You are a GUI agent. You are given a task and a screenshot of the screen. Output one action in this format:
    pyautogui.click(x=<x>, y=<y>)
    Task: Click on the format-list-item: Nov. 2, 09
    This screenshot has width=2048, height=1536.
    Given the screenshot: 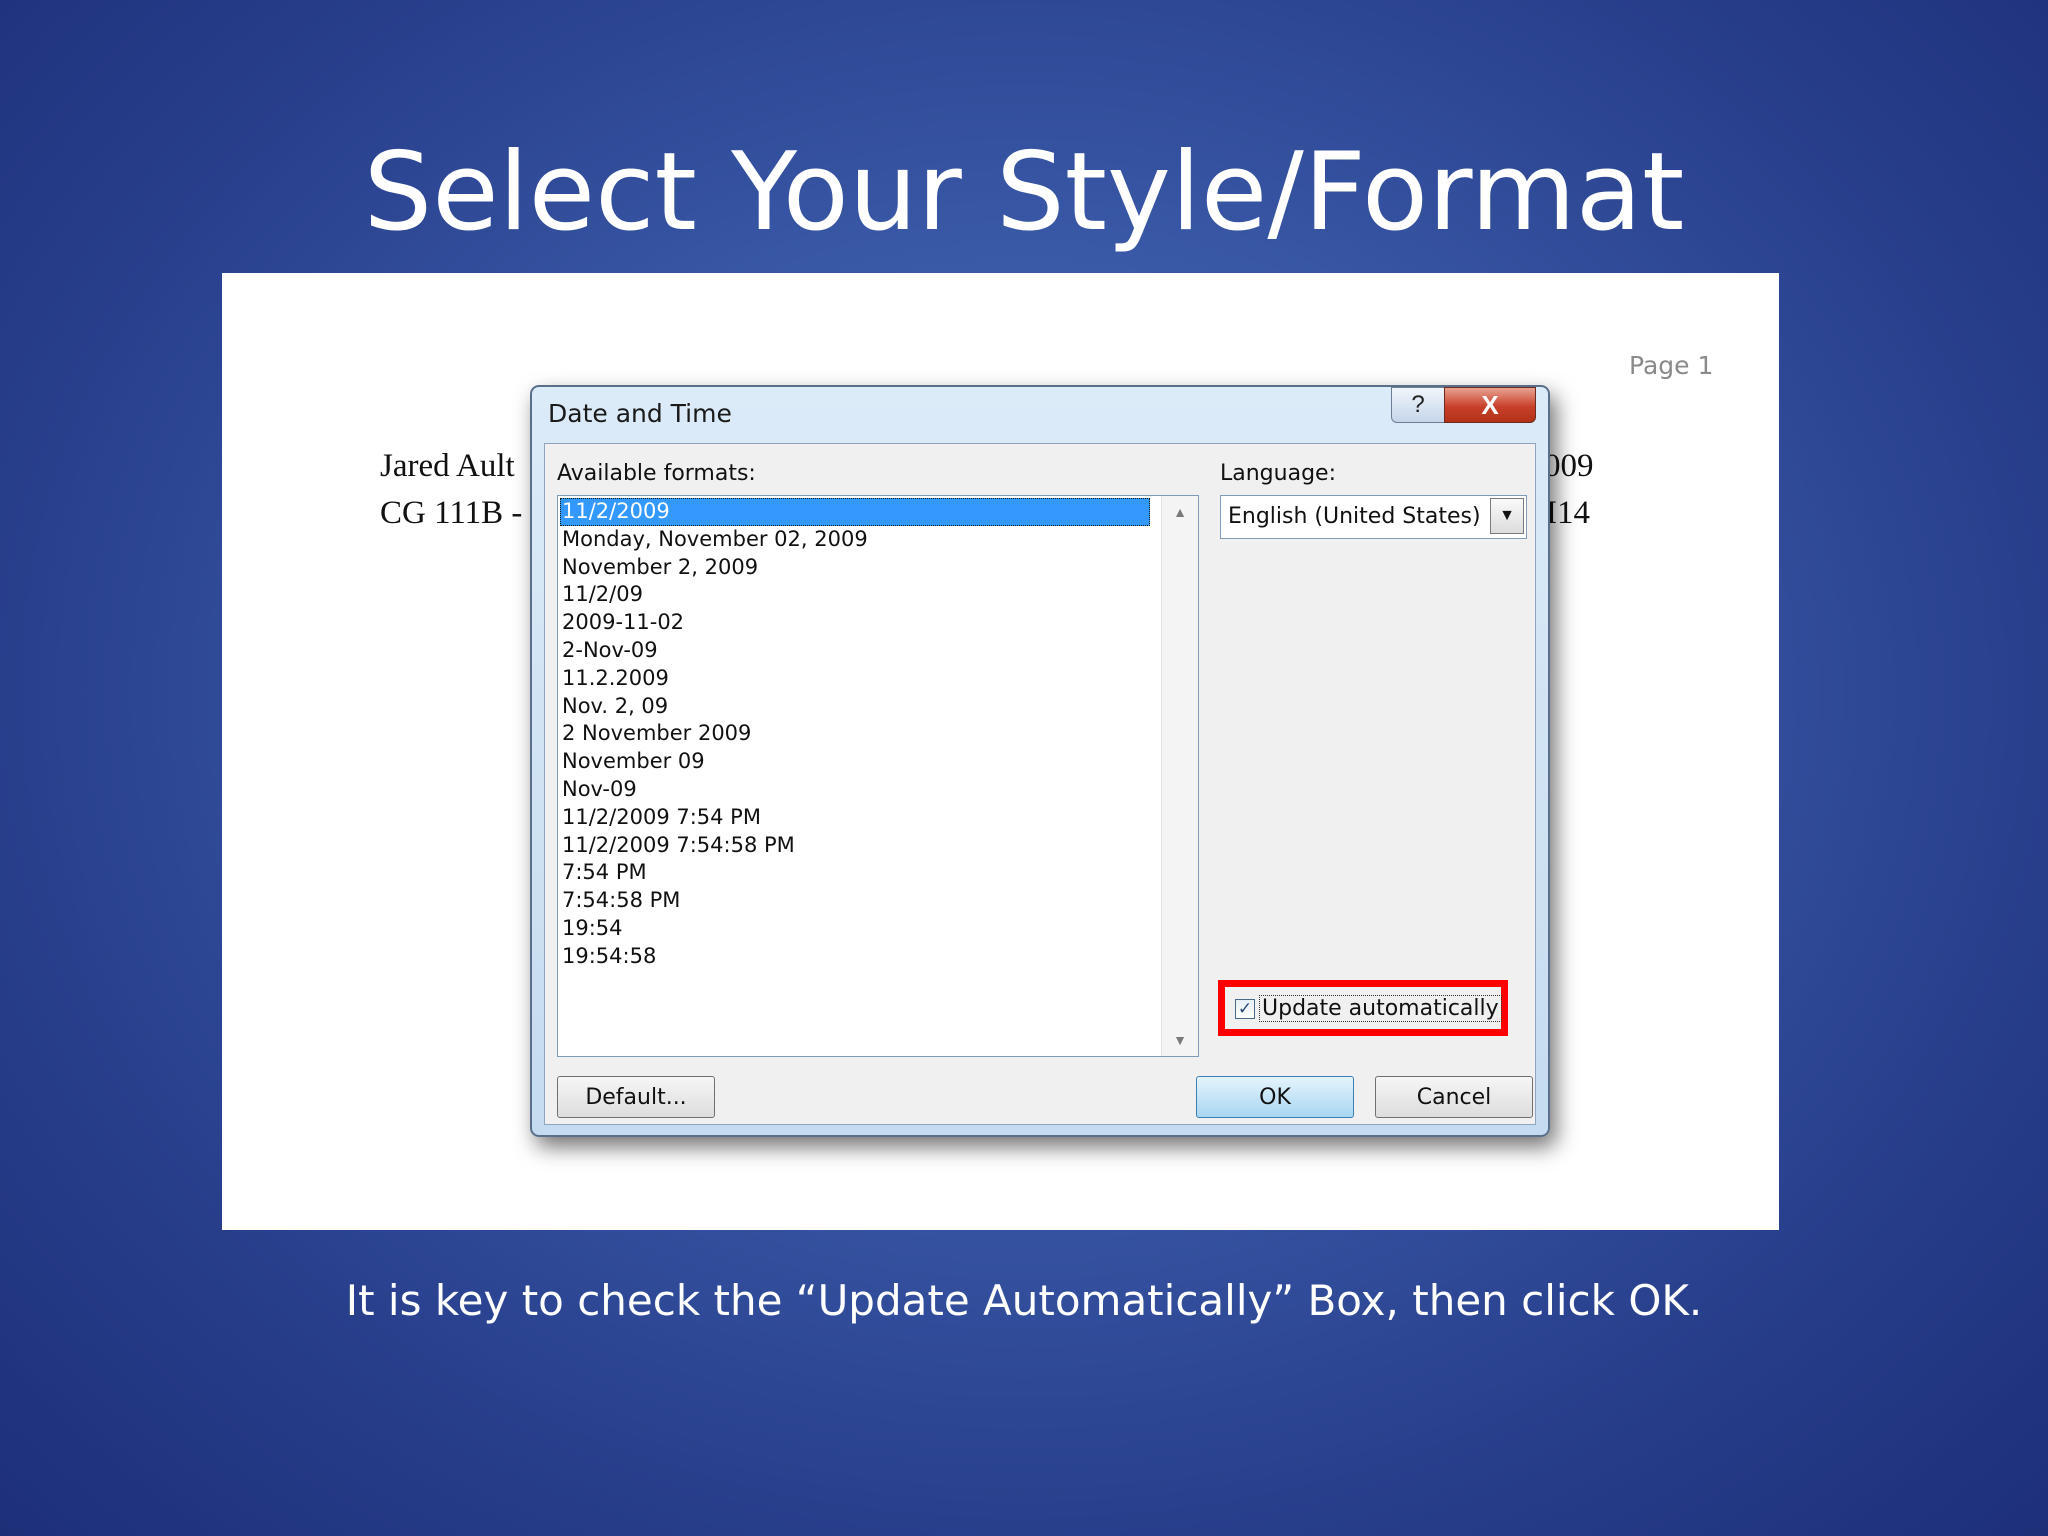 What is the action you would take?
    pyautogui.click(x=855, y=707)
    